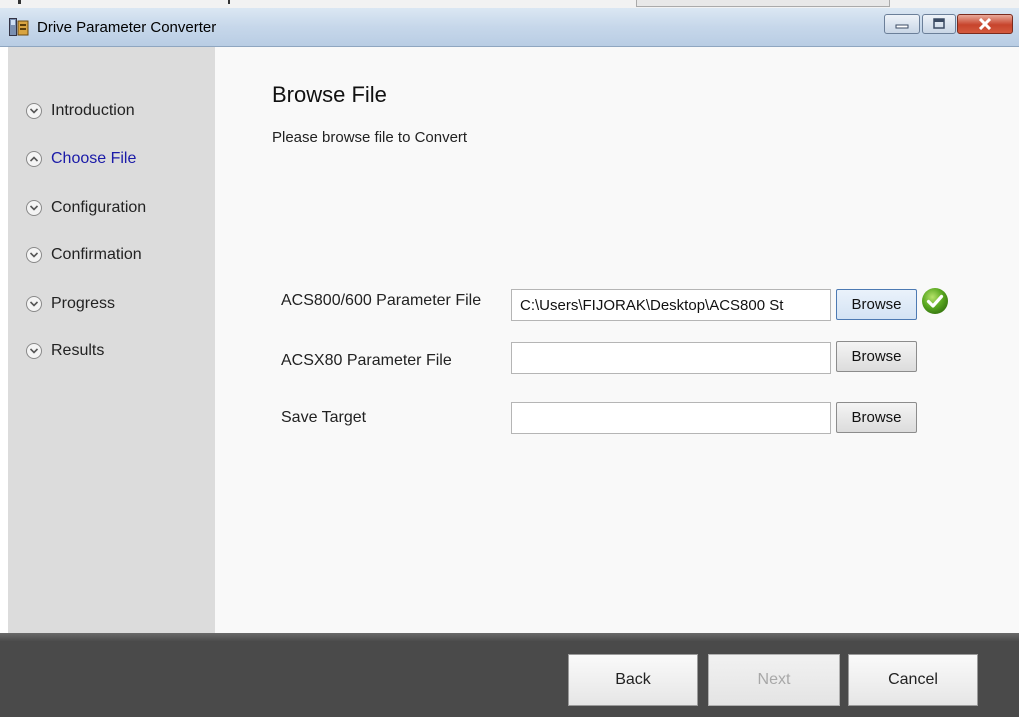  I want to click on acsx80-file-label: ACSX80 Parameter File, so click(366, 360).